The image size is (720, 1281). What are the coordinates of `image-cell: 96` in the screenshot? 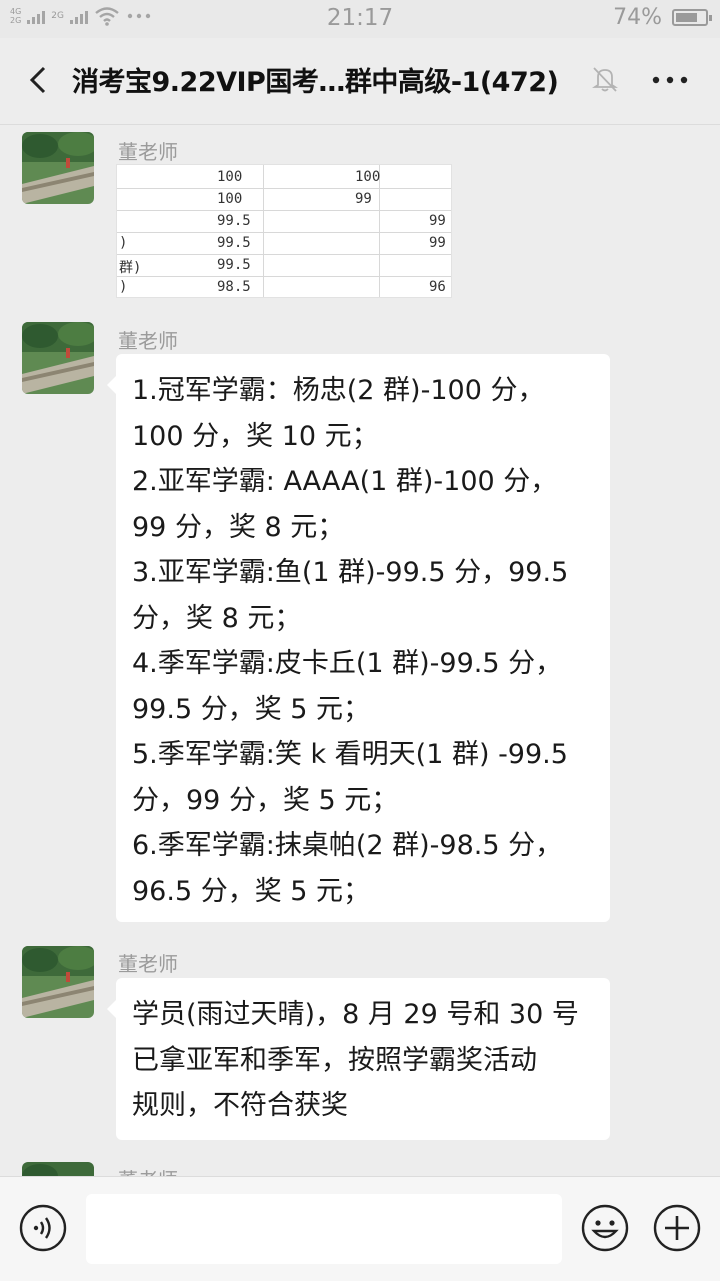 It's located at (437, 287).